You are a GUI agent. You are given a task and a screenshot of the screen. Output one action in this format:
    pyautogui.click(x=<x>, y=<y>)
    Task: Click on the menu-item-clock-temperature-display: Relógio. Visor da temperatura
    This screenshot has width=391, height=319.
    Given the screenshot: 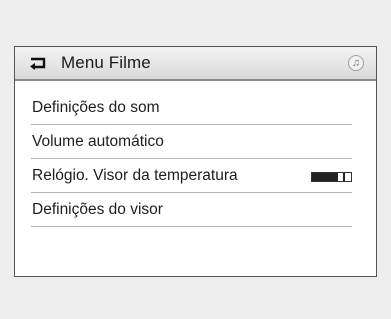 What is the action you would take?
    pyautogui.click(x=191, y=176)
    